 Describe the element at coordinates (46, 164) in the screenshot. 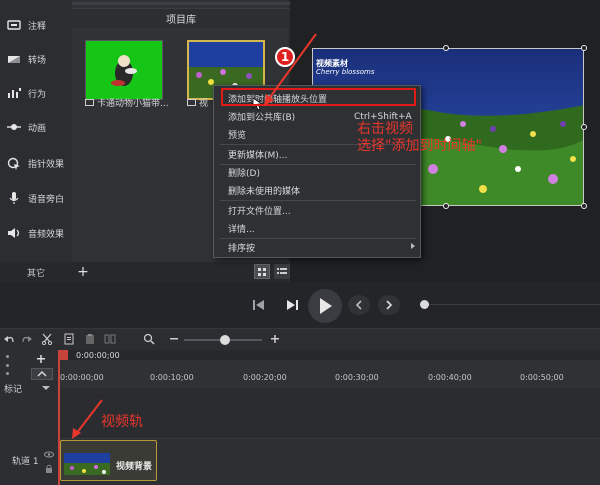

I see `sidebar-item-label: 指针效果` at that location.